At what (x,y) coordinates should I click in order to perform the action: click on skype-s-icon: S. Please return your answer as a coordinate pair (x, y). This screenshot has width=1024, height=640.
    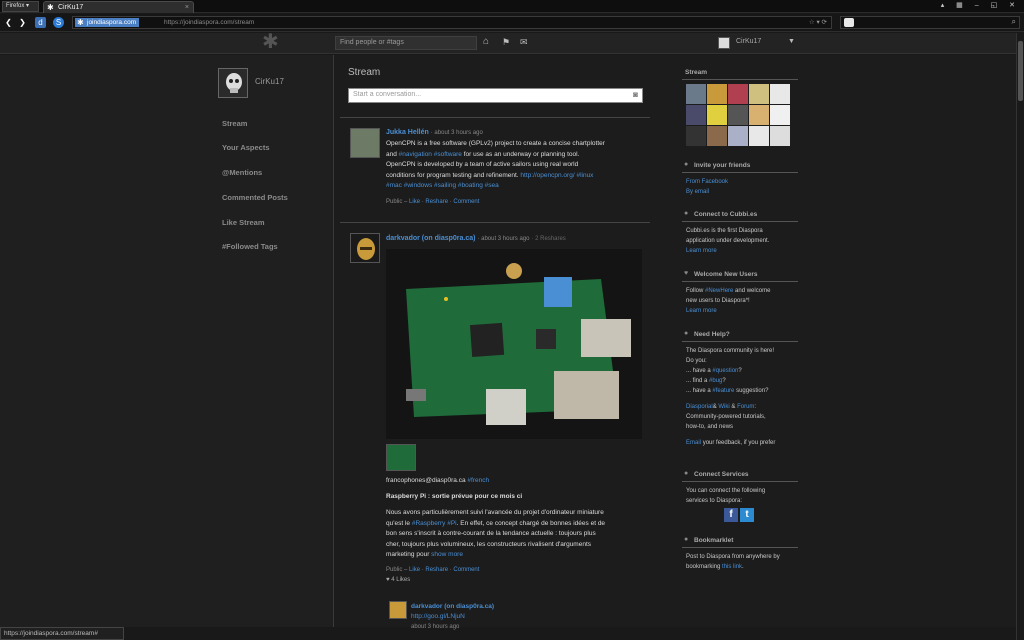
    Looking at the image, I should click on (58, 22).